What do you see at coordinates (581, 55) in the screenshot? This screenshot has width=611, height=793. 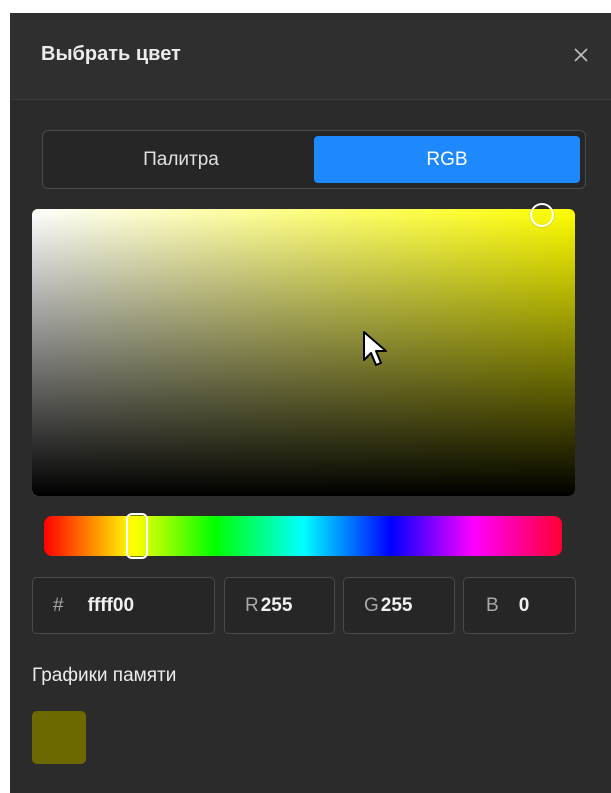 I see `close-icon` at bounding box center [581, 55].